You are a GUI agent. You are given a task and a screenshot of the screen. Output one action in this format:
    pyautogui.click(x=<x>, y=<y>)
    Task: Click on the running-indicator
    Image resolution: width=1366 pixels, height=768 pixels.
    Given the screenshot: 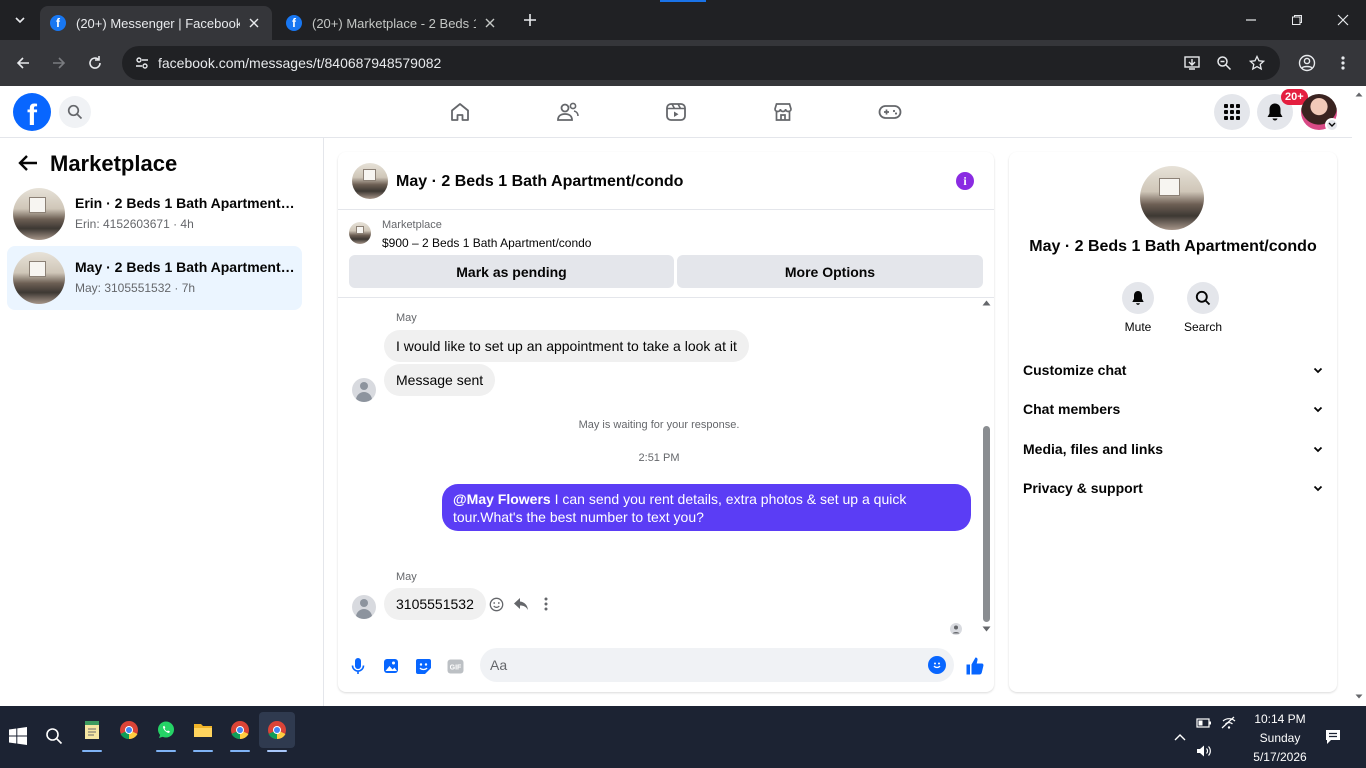 What is the action you would take?
    pyautogui.click(x=203, y=751)
    